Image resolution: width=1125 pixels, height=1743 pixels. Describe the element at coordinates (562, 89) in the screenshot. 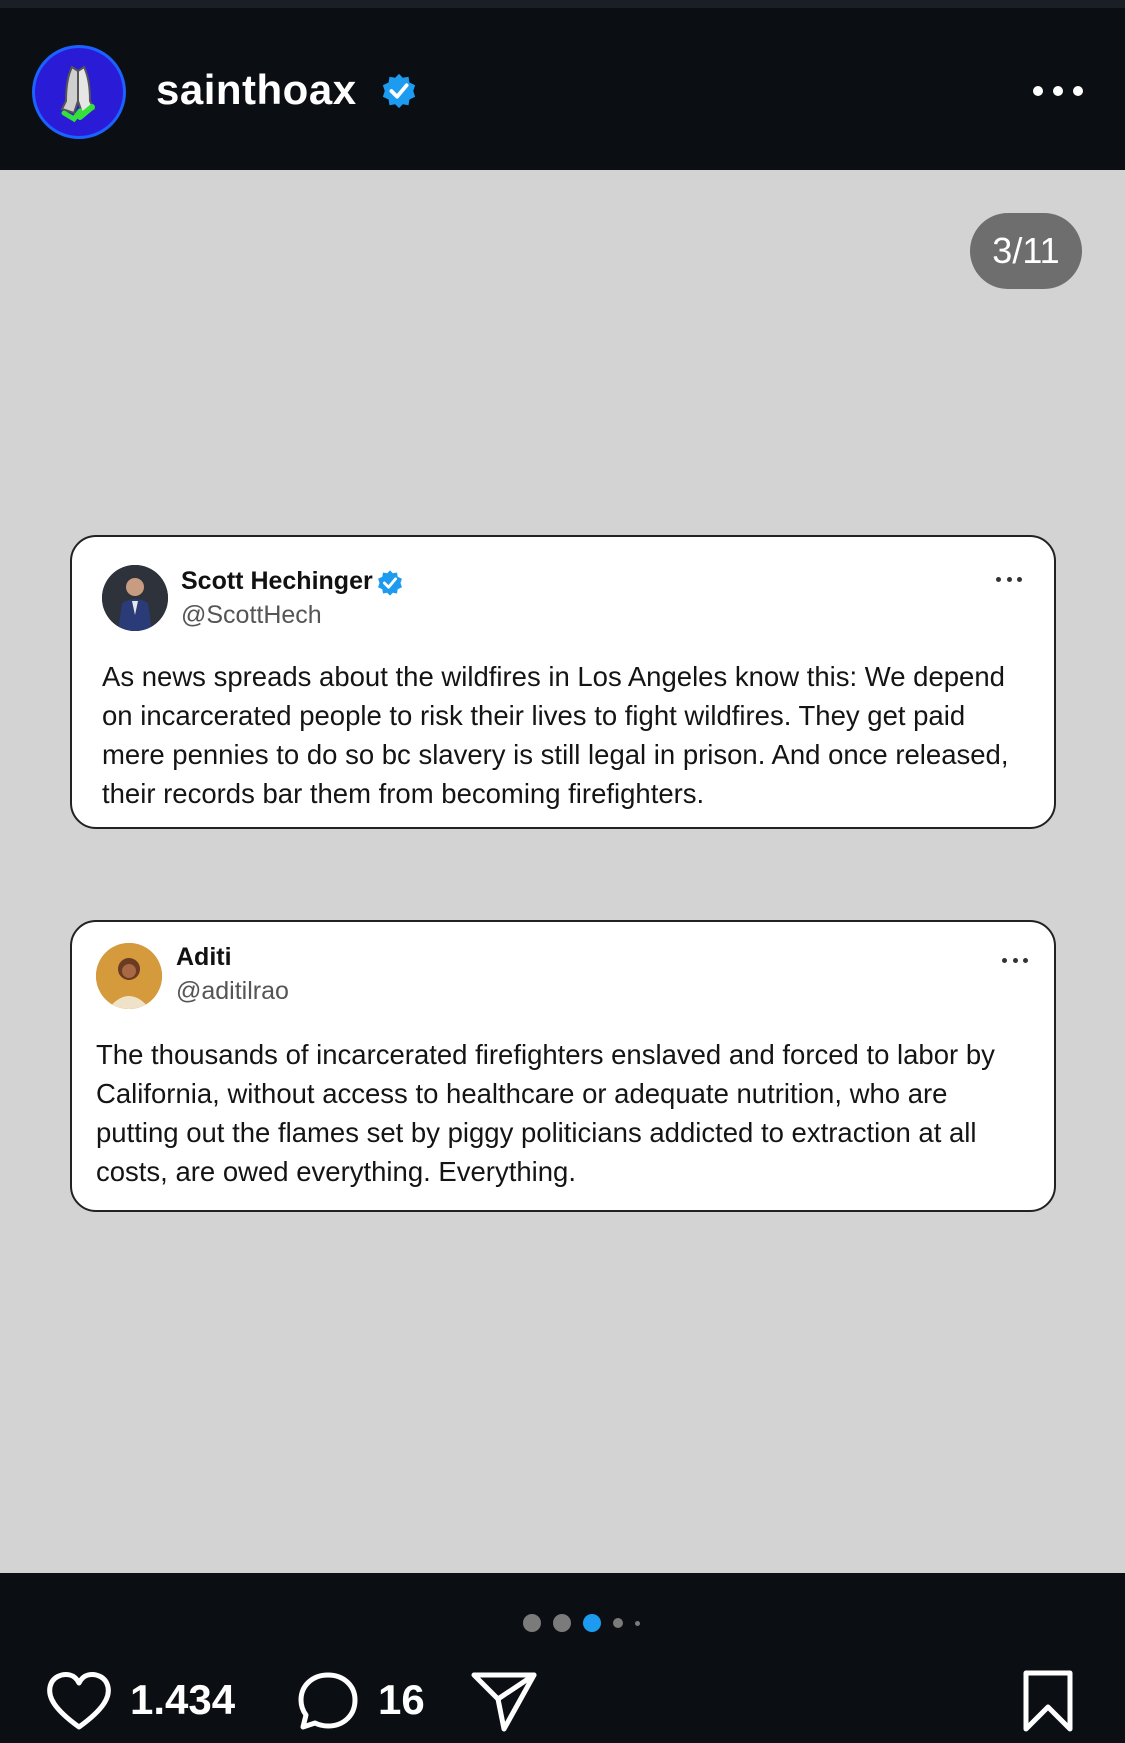

I see `post-header: sainthoax` at that location.